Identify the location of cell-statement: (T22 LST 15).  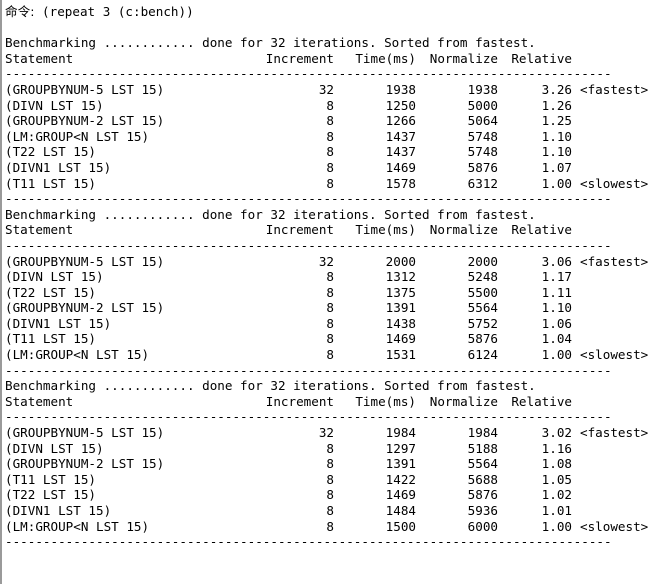
(50, 495).